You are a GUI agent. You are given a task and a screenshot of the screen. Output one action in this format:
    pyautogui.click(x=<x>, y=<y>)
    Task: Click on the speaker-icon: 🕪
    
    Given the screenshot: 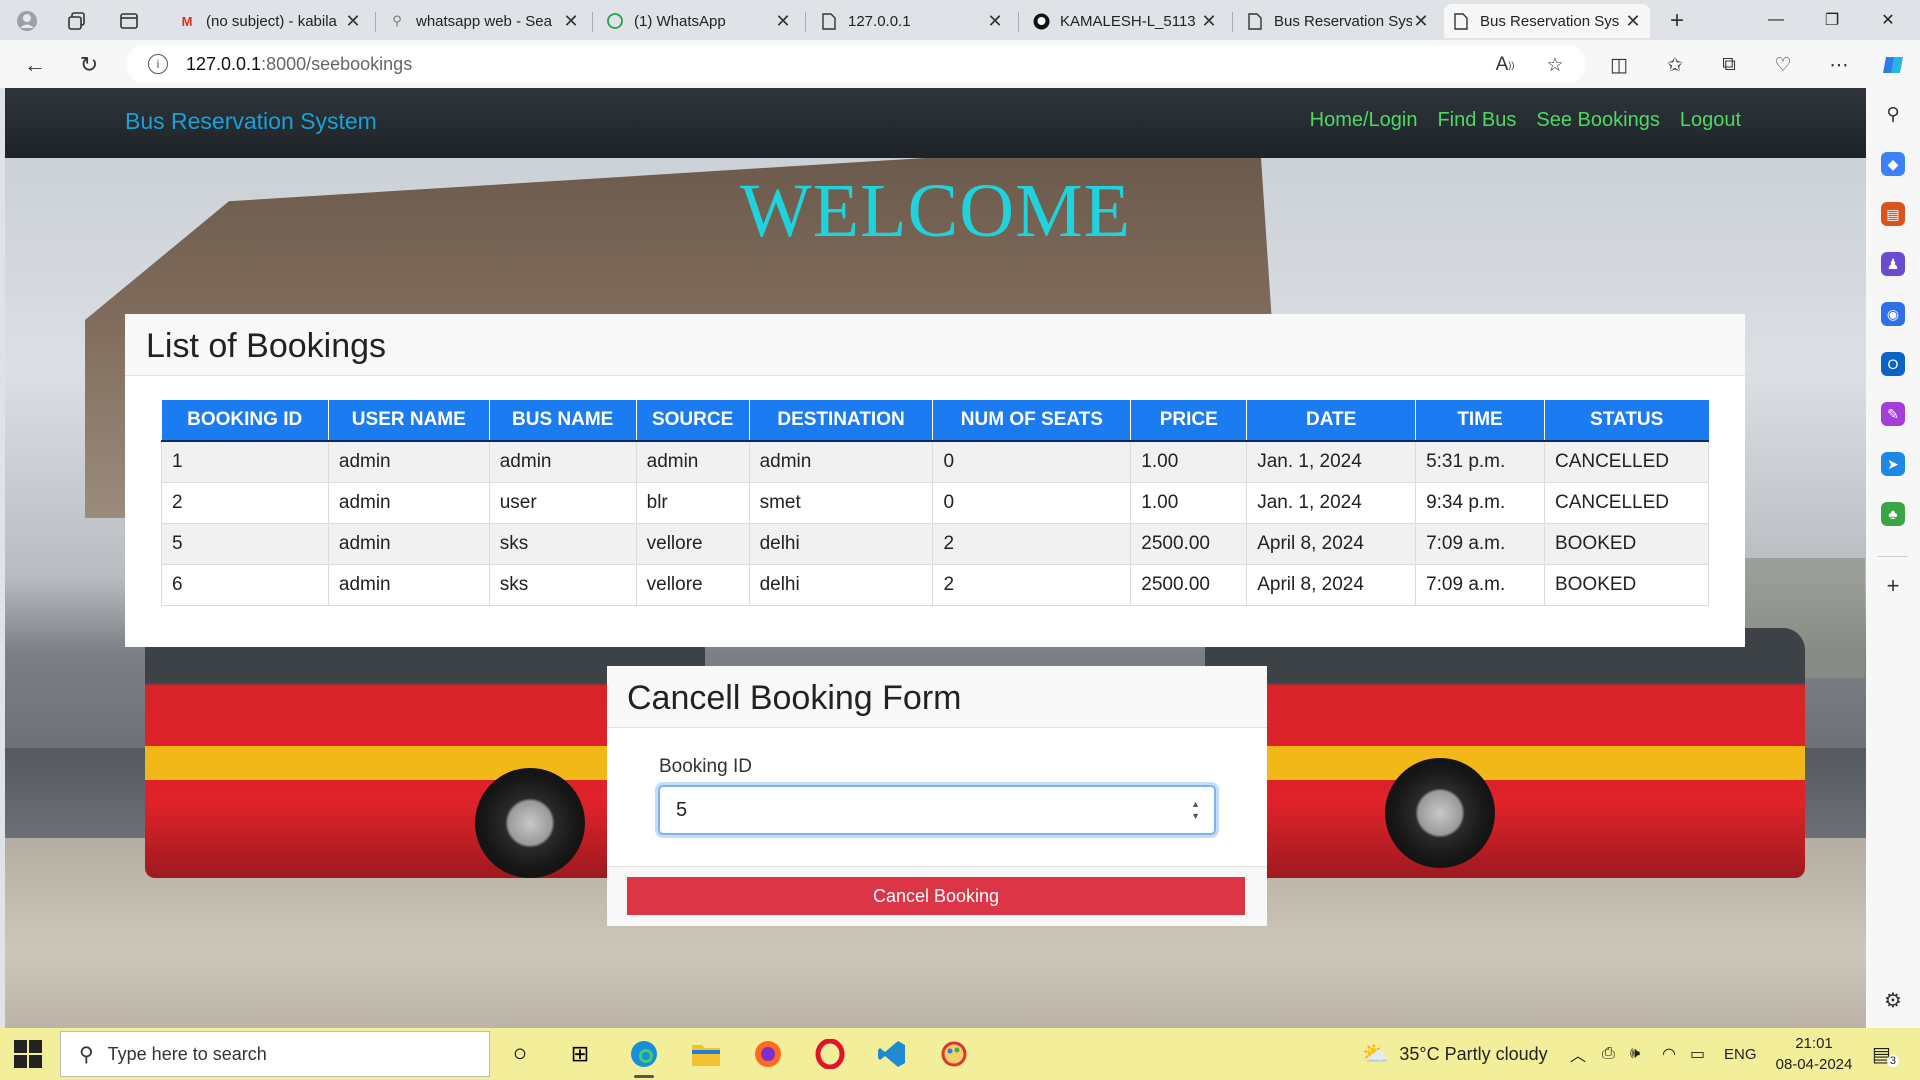 What is the action you would take?
    pyautogui.click(x=1635, y=1054)
    